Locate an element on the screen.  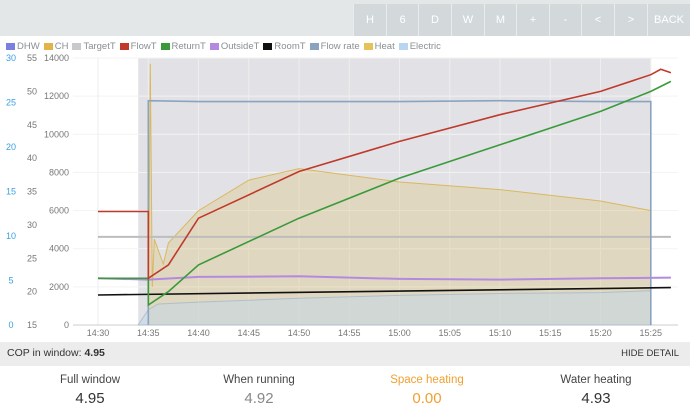
flow-rate-tick-label: 0 is located at coordinates (10, 325).